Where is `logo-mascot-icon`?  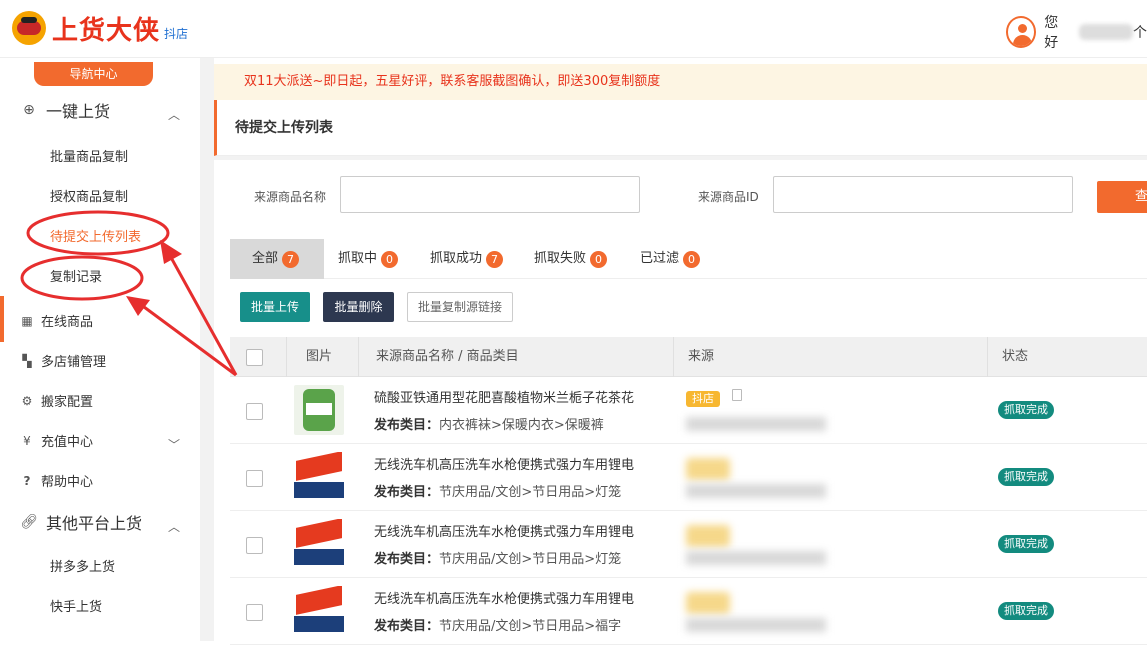 logo-mascot-icon is located at coordinates (29, 28).